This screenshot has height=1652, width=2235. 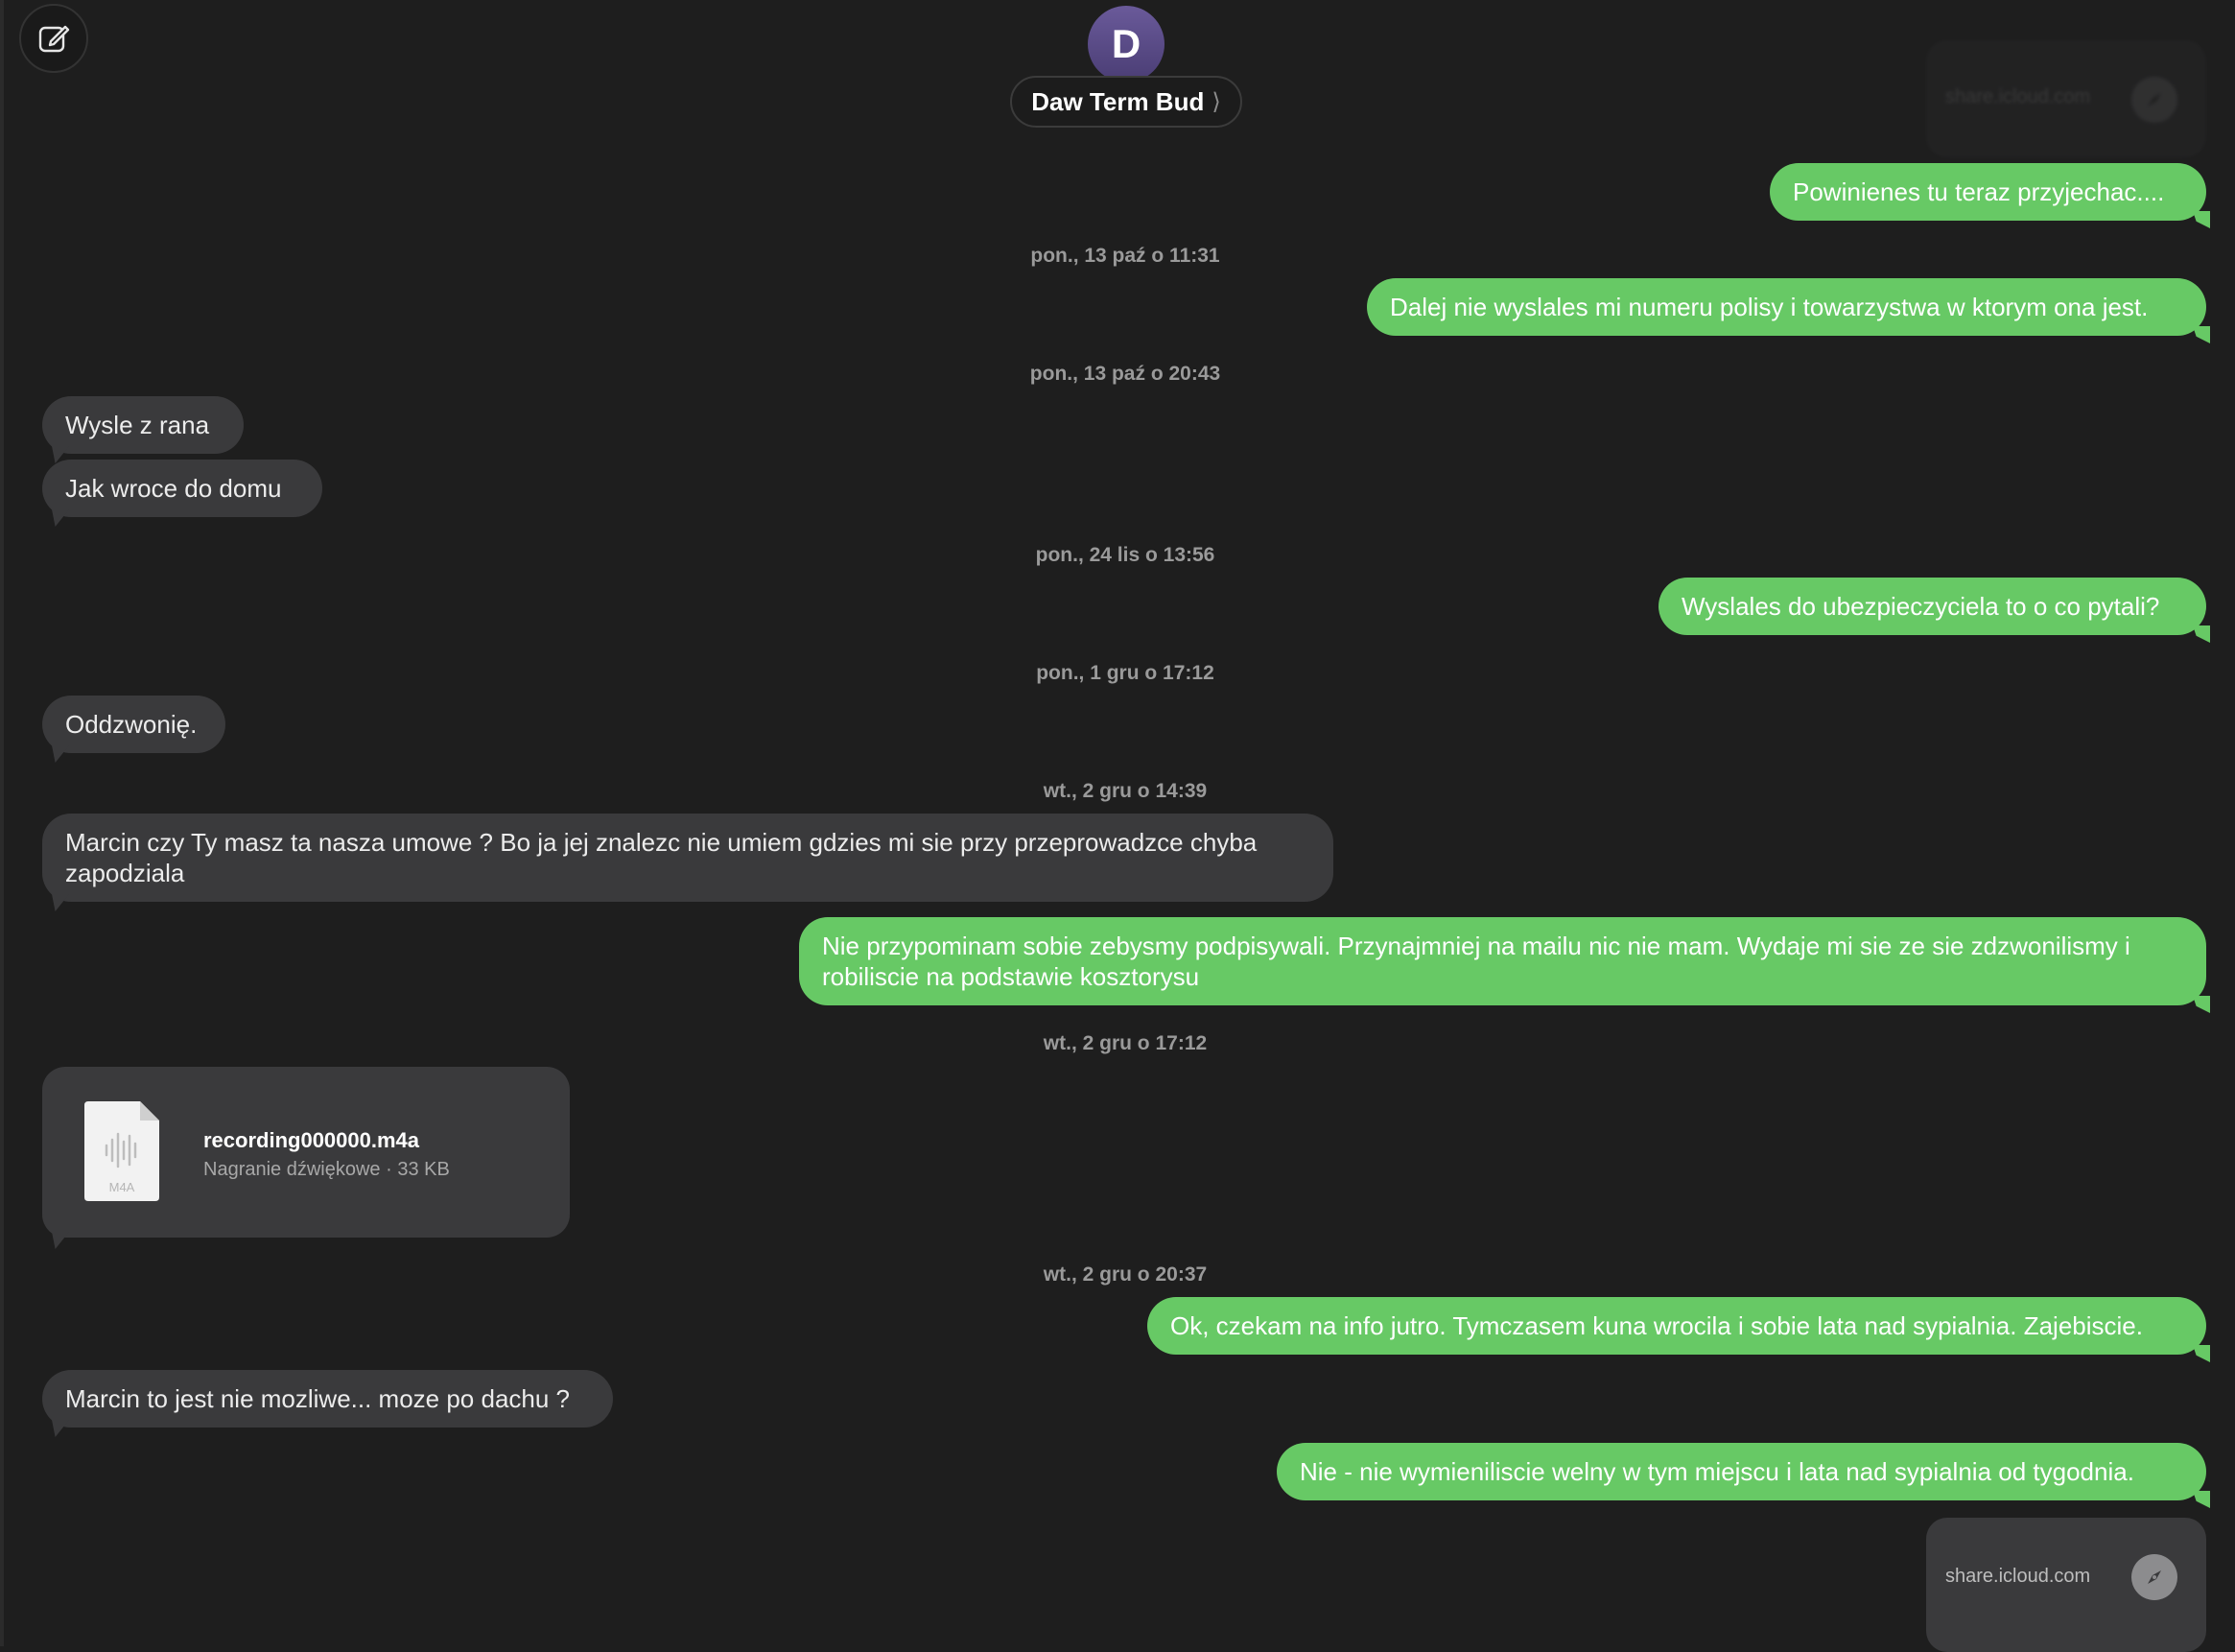 What do you see at coordinates (1125, 1043) in the screenshot?
I see `timestamp: wt., 2 gru o 17:12` at bounding box center [1125, 1043].